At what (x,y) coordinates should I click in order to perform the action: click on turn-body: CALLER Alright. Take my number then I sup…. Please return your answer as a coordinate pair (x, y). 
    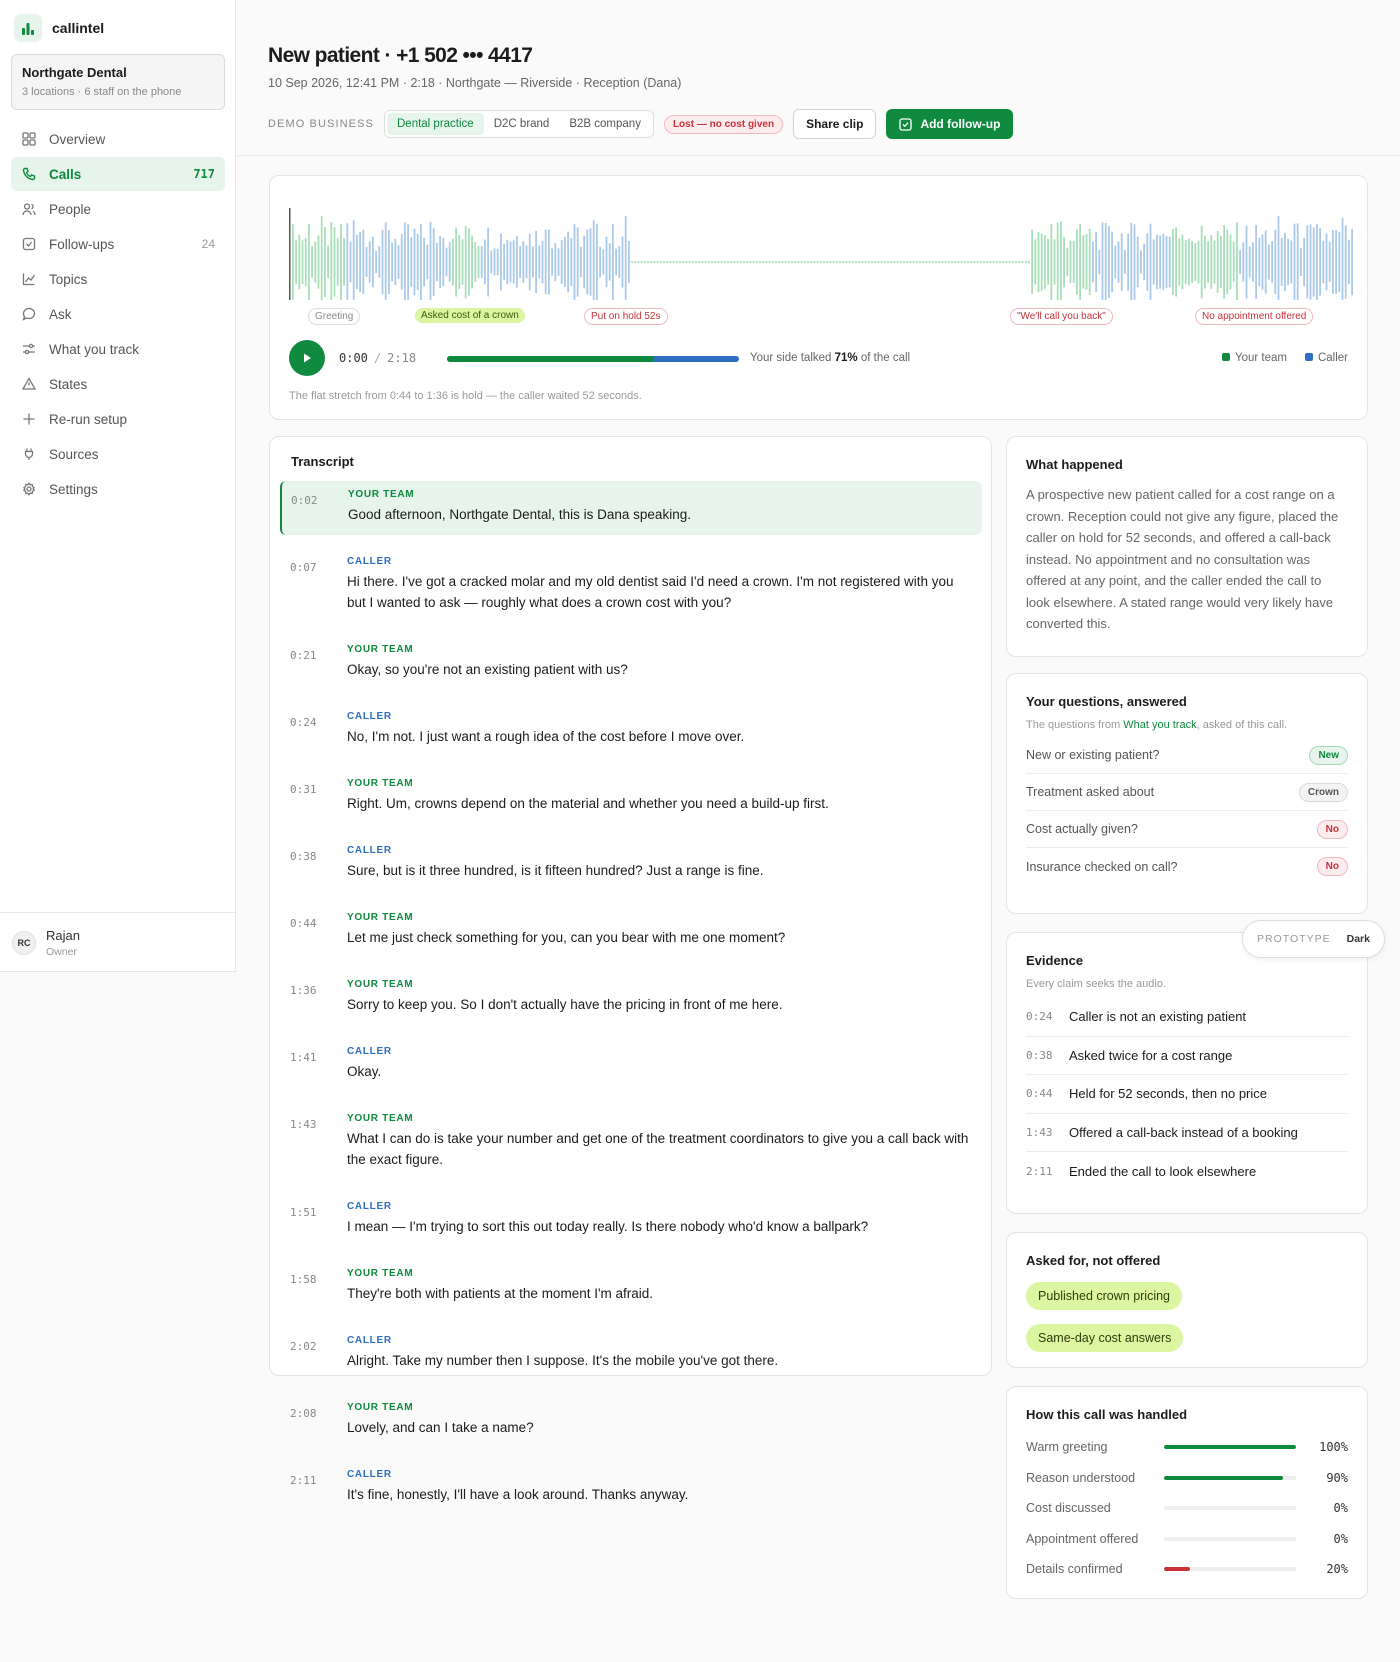
    Looking at the image, I should click on (562, 1353).